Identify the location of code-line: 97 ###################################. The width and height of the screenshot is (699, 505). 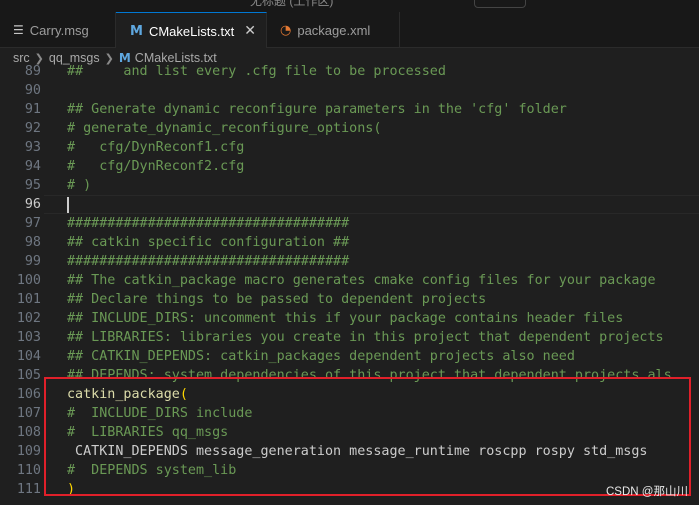
(349, 223).